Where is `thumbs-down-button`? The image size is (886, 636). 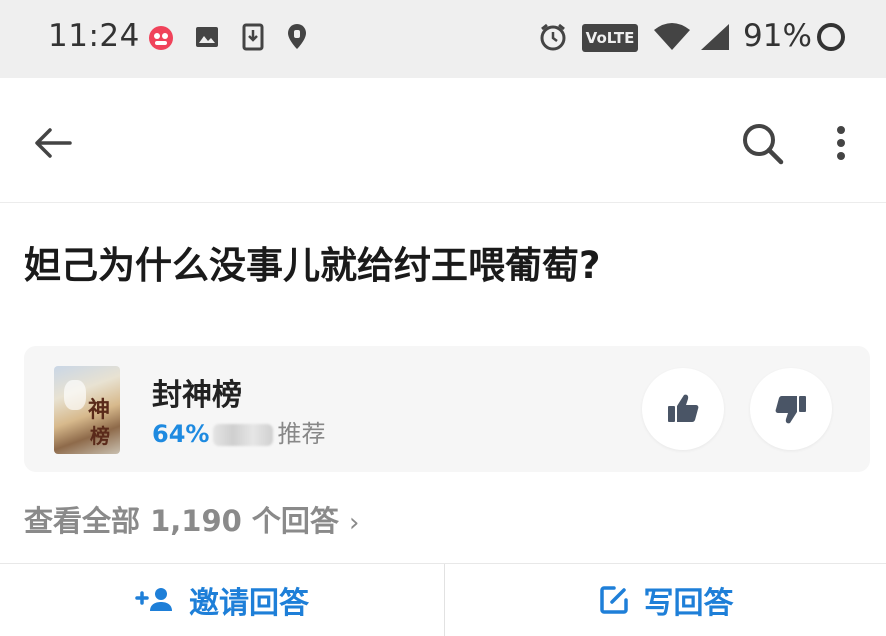
thumbs-down-button is located at coordinates (791, 409).